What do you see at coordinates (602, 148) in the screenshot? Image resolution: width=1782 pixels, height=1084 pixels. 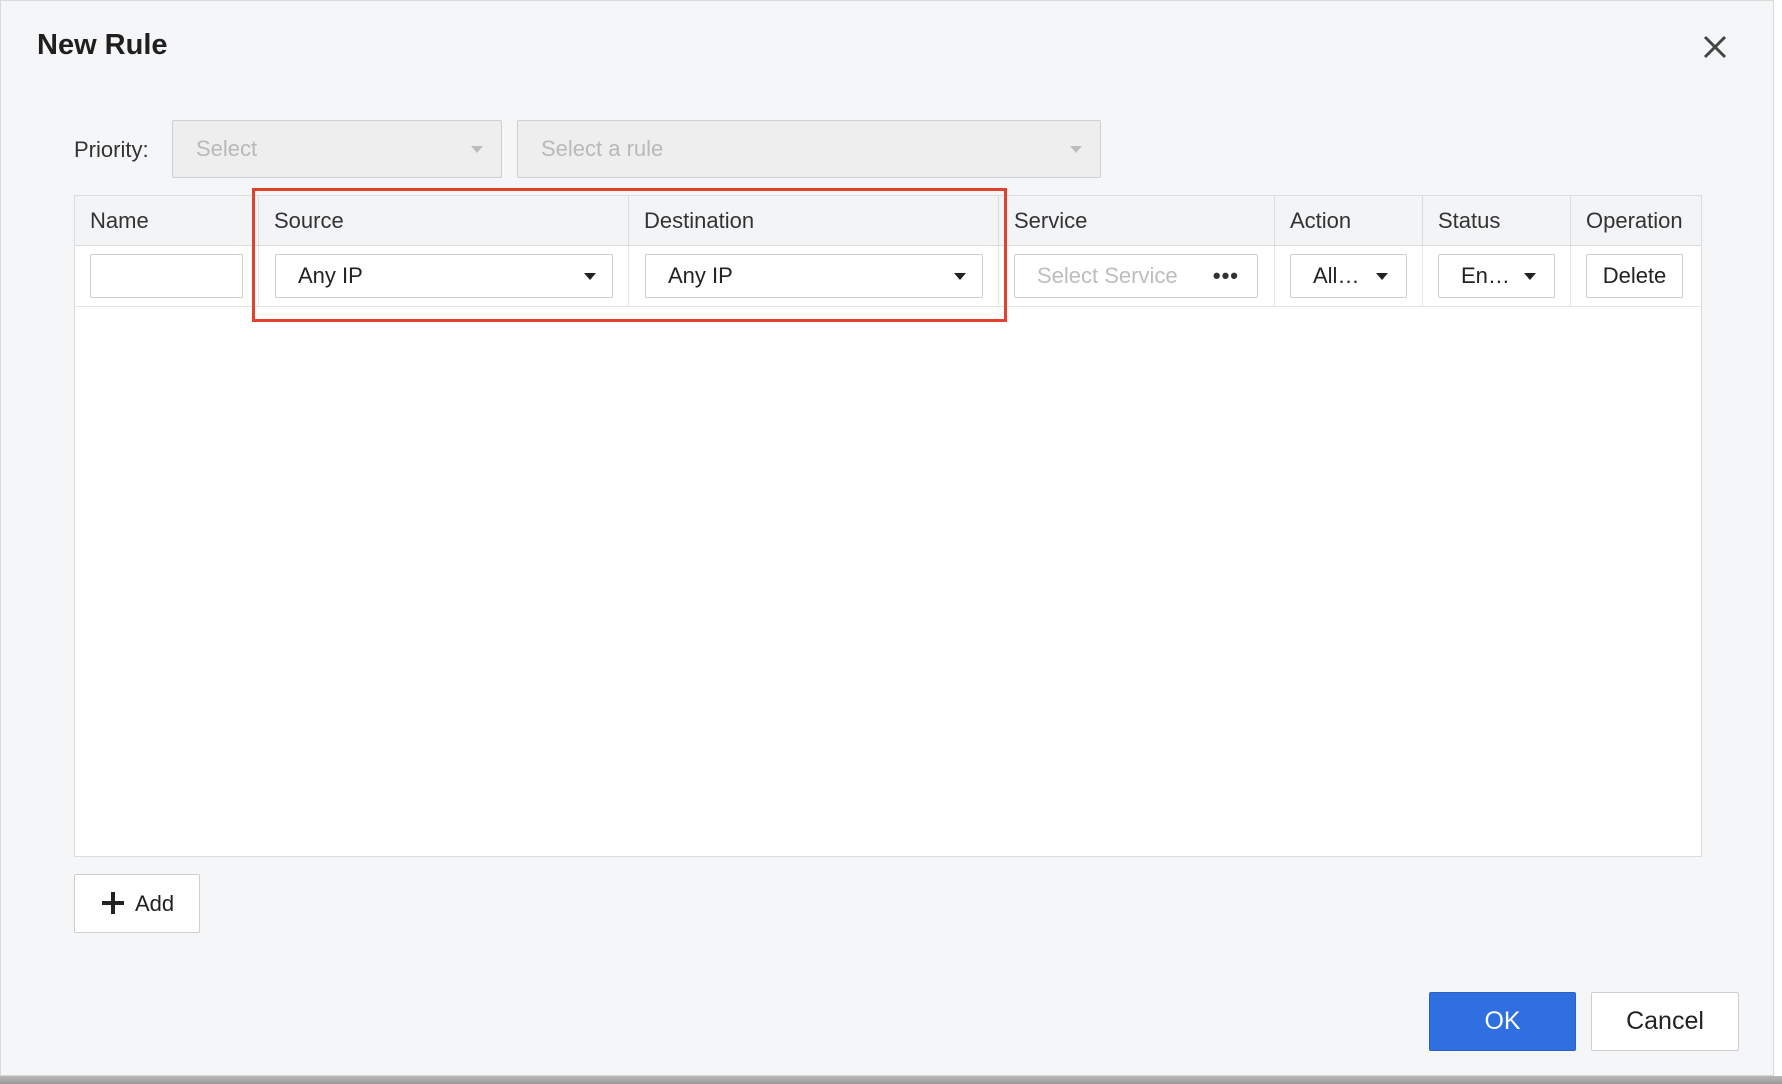 I see `rule-select-placeholder: Select a rule` at bounding box center [602, 148].